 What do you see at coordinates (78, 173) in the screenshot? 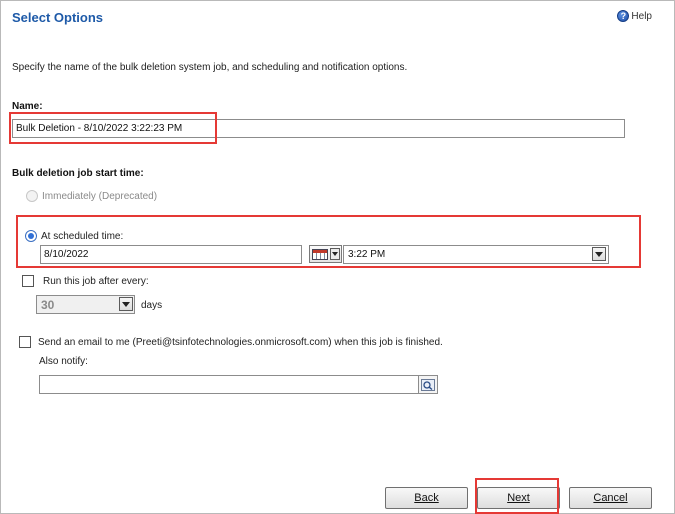
I see `start-time-label: Bulk deletion job start time:` at bounding box center [78, 173].